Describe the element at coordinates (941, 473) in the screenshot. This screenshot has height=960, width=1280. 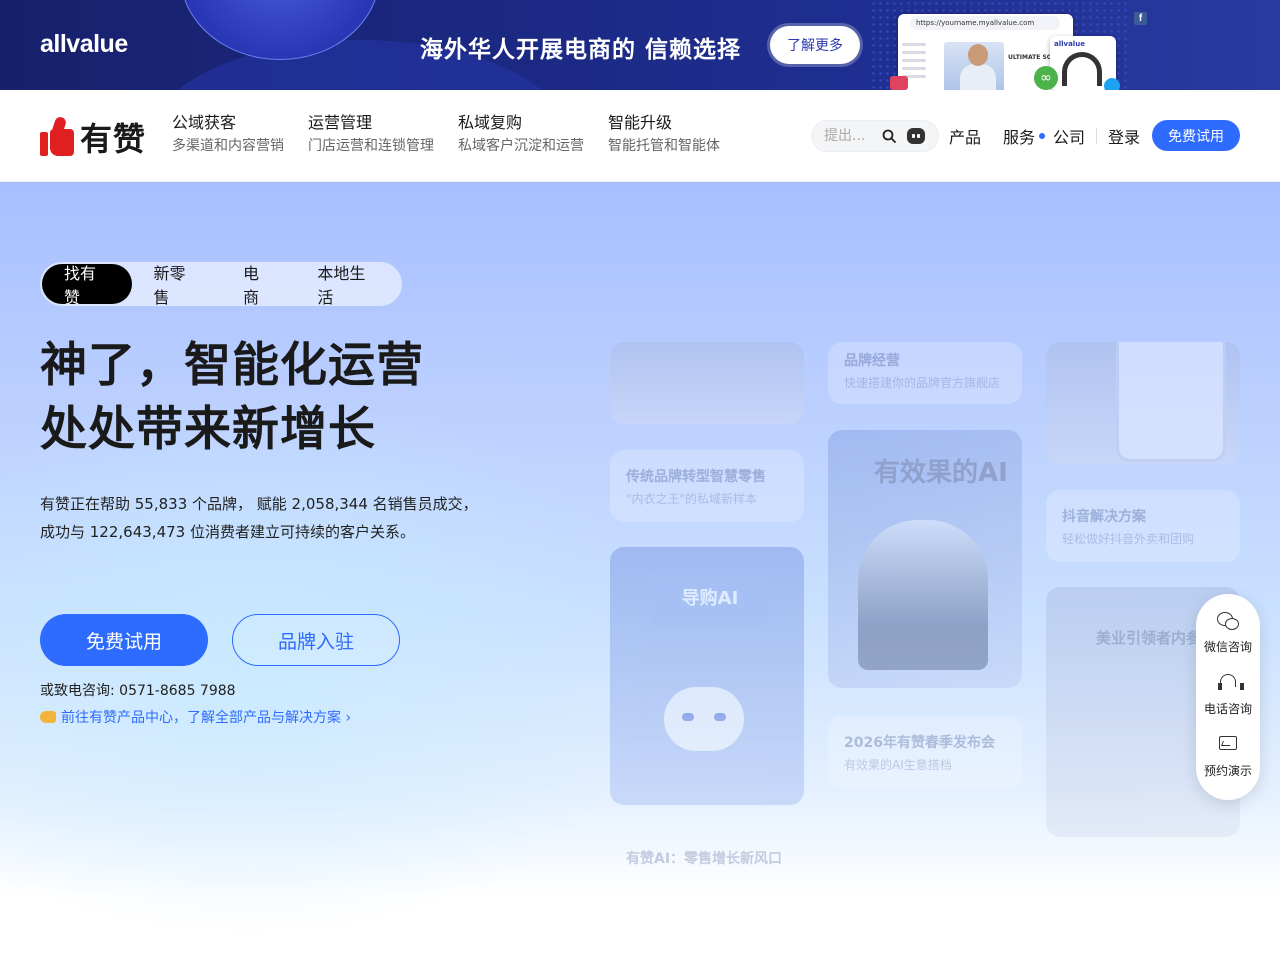
I see `card-headline: 有效果的AI` at that location.